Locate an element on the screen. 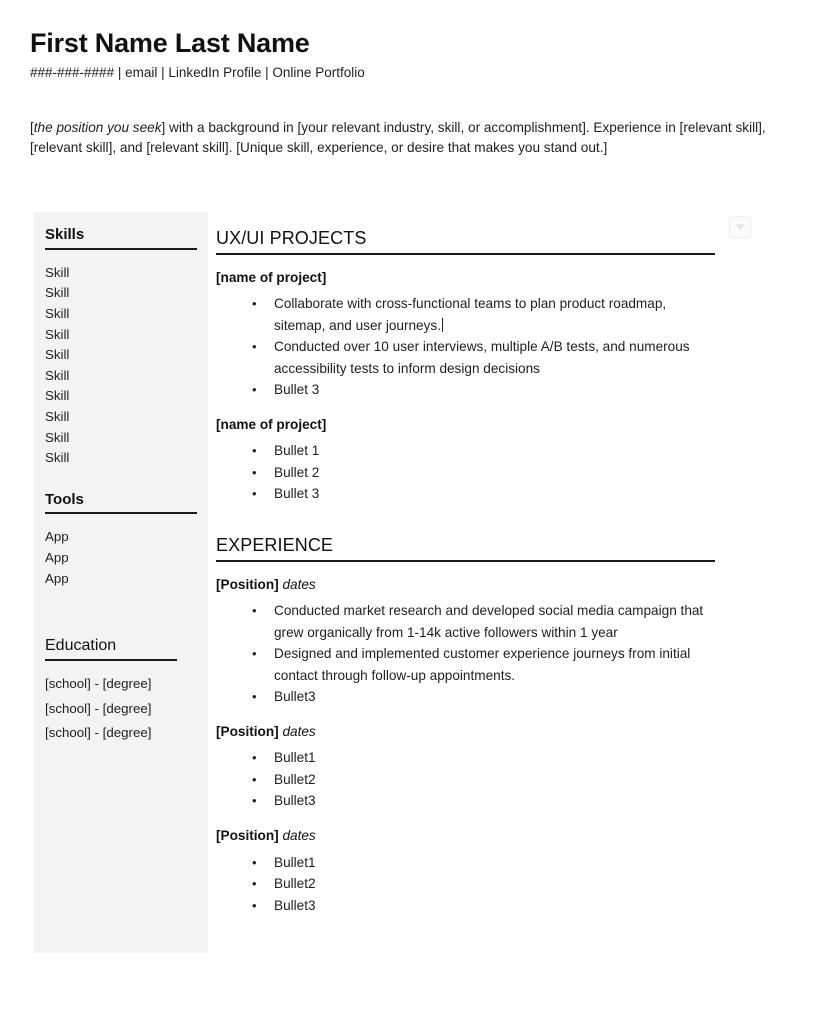 This screenshot has height=1024, width=840. section-heading-experience: EXPERIENCE is located at coordinates (275, 544).